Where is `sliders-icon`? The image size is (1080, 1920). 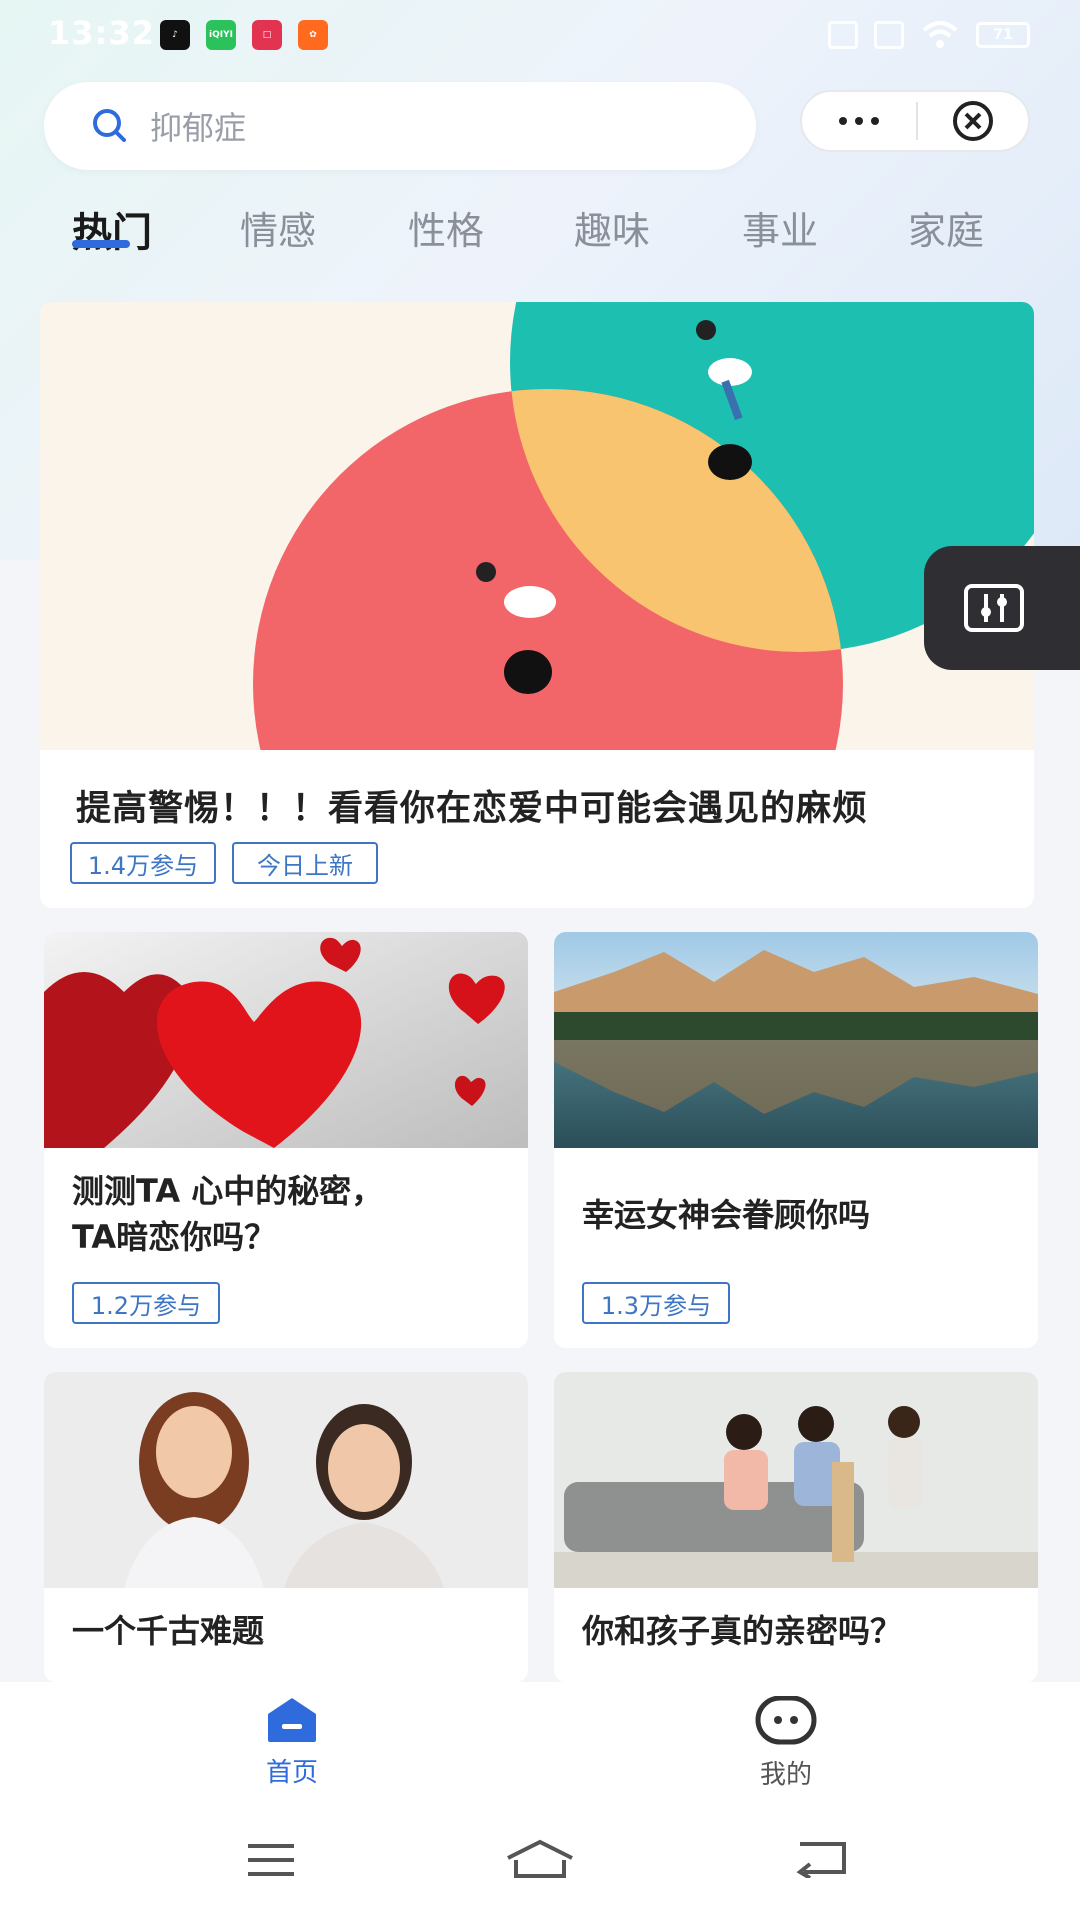
sliders-icon is located at coordinates (994, 608).